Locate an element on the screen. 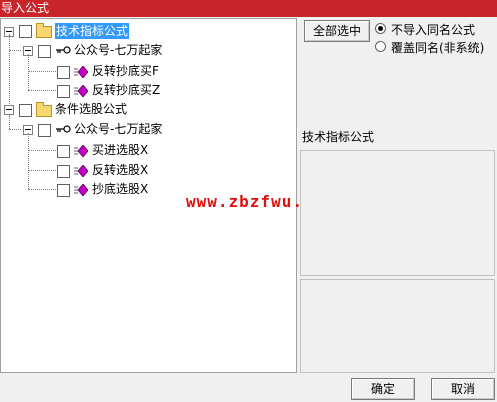 The height and width of the screenshot is (402, 497). tree-node-child2: 公众号-七万起家 is located at coordinates (146, 126).